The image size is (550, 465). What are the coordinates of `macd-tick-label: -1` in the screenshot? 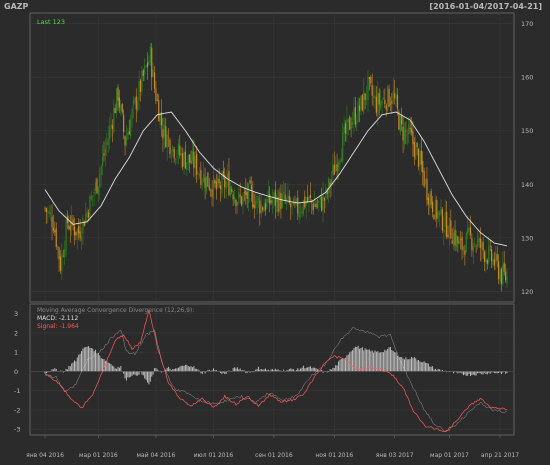 It's located at (17, 391).